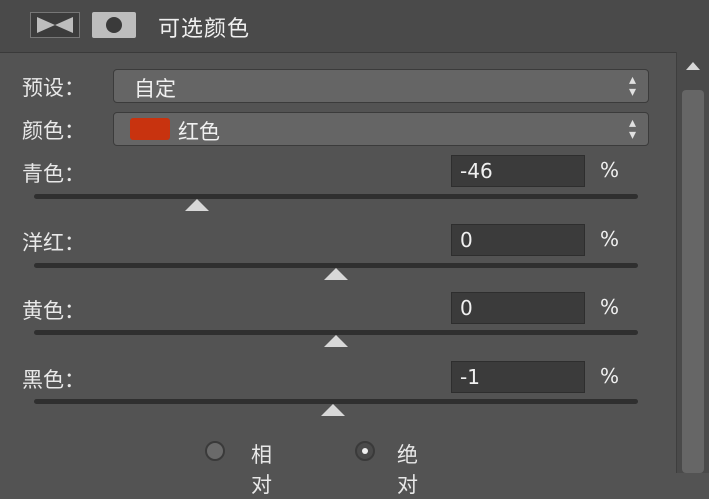 This screenshot has width=709, height=499. Describe the element at coordinates (476, 171) in the screenshot. I see `input-value: -46` at that location.